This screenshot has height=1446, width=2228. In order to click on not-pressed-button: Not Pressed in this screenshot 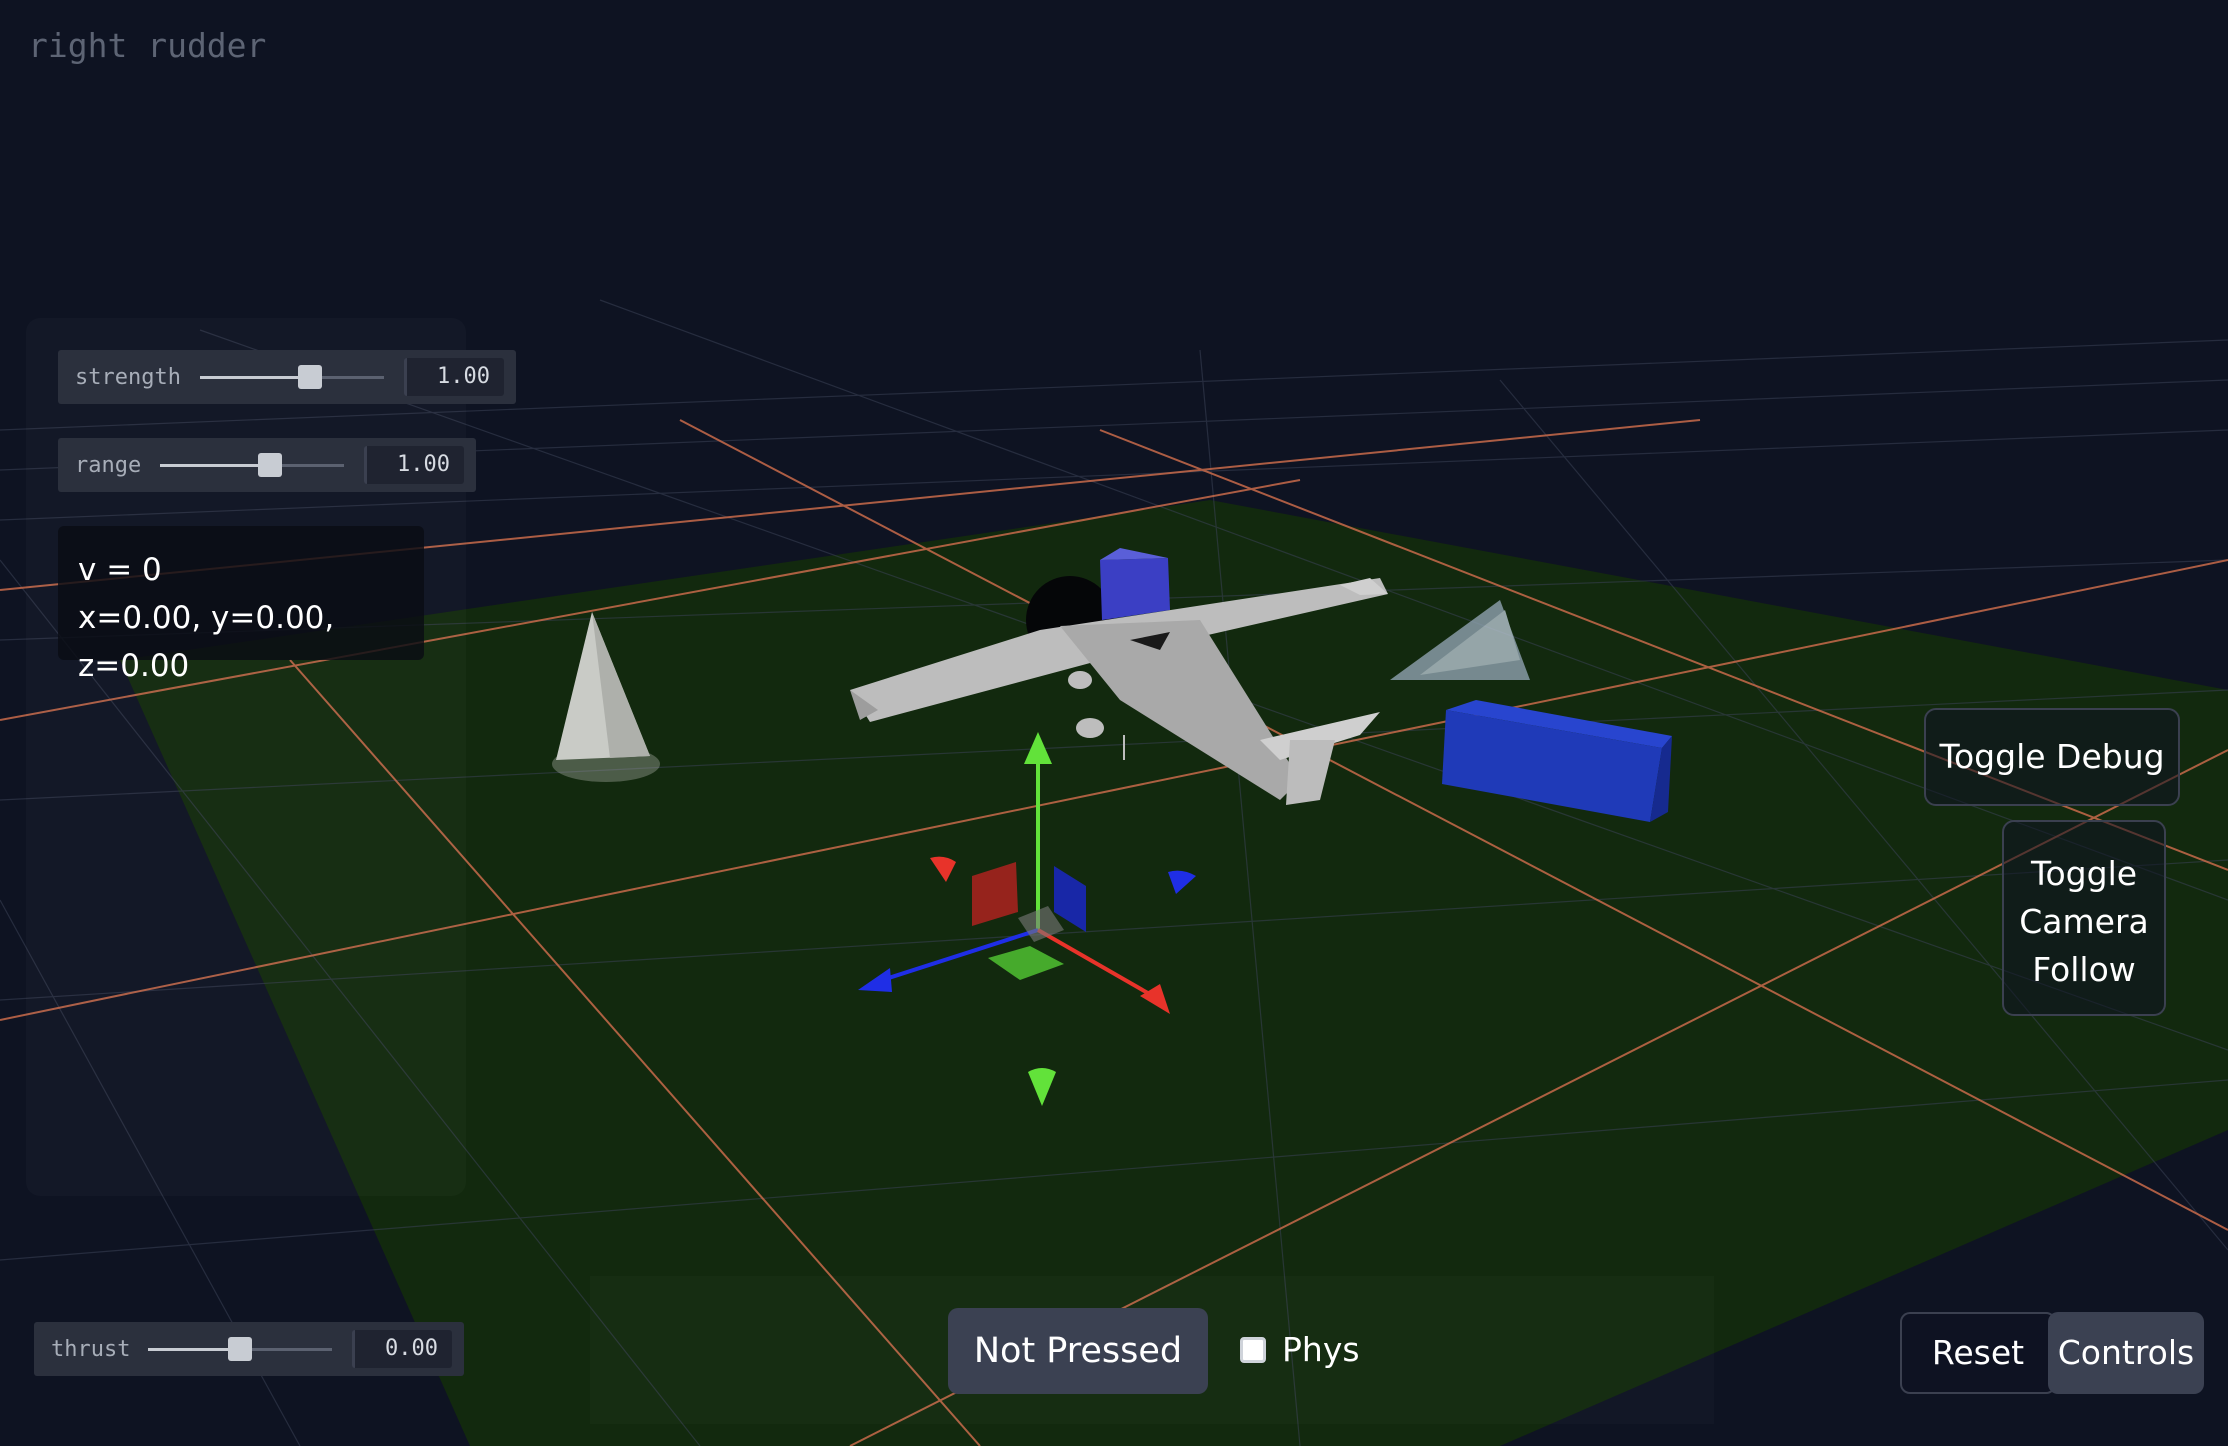, I will do `click(1078, 1351)`.